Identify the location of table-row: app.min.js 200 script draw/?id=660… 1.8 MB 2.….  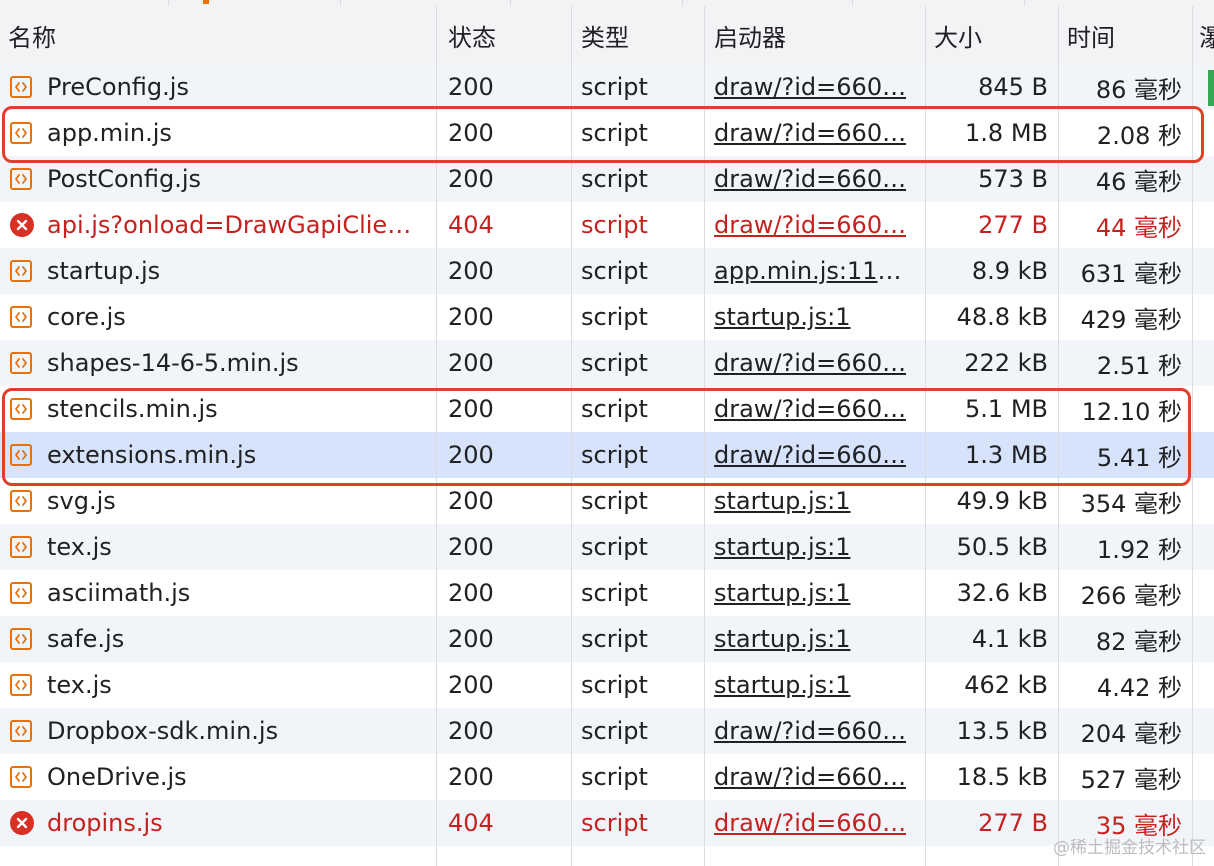
(607, 133).